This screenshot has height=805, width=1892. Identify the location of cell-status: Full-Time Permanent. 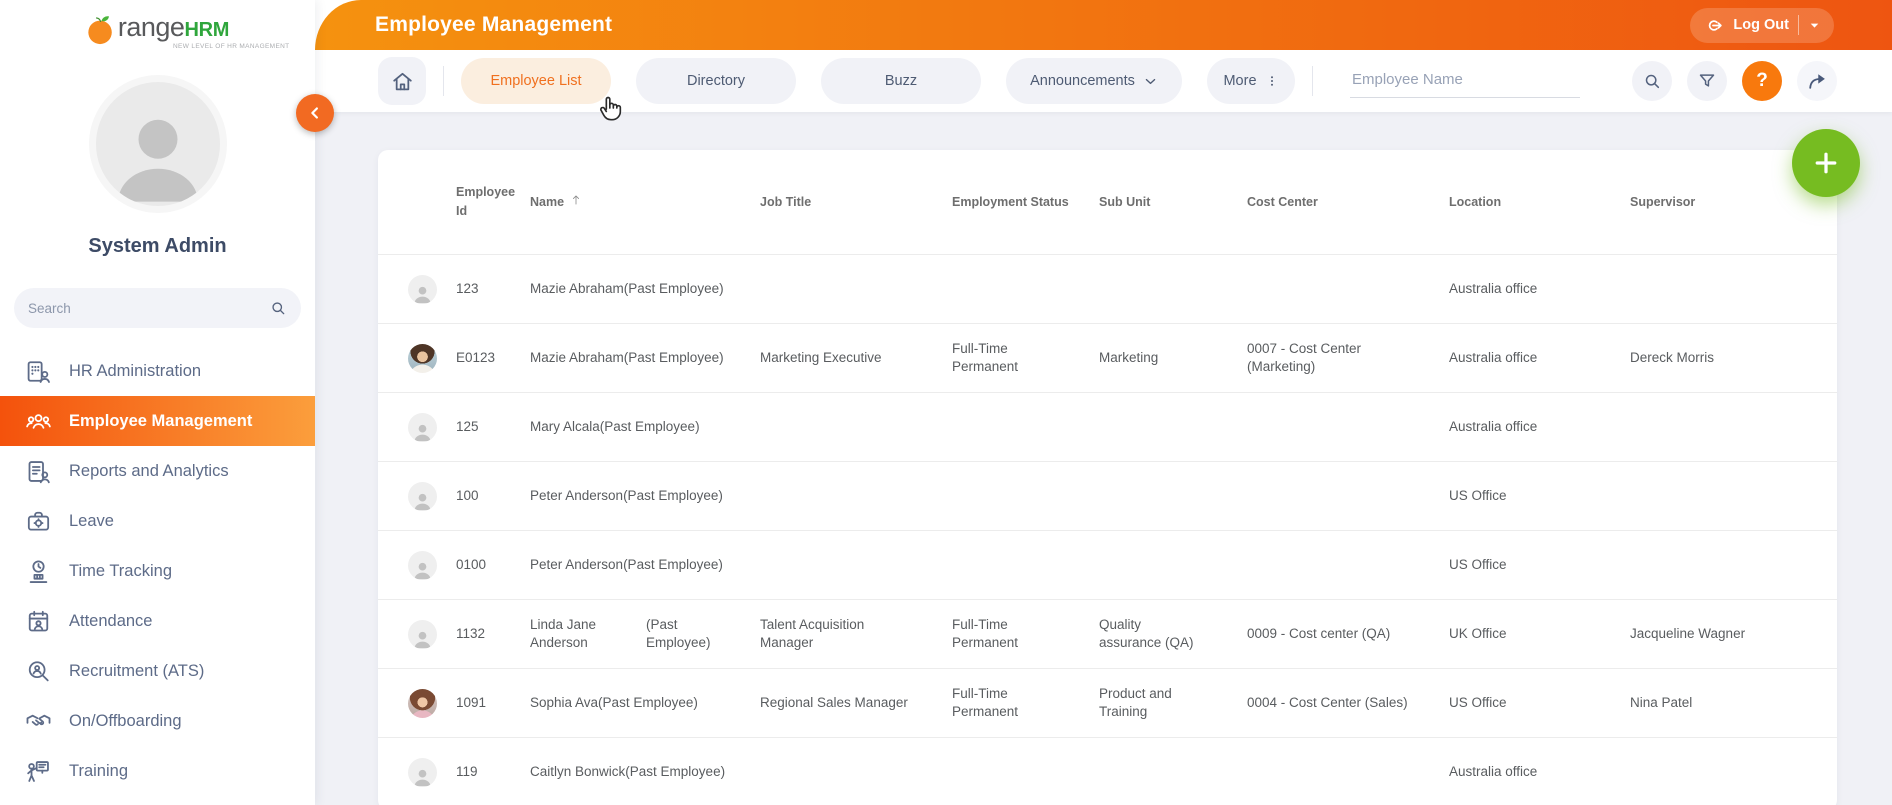
(985, 702).